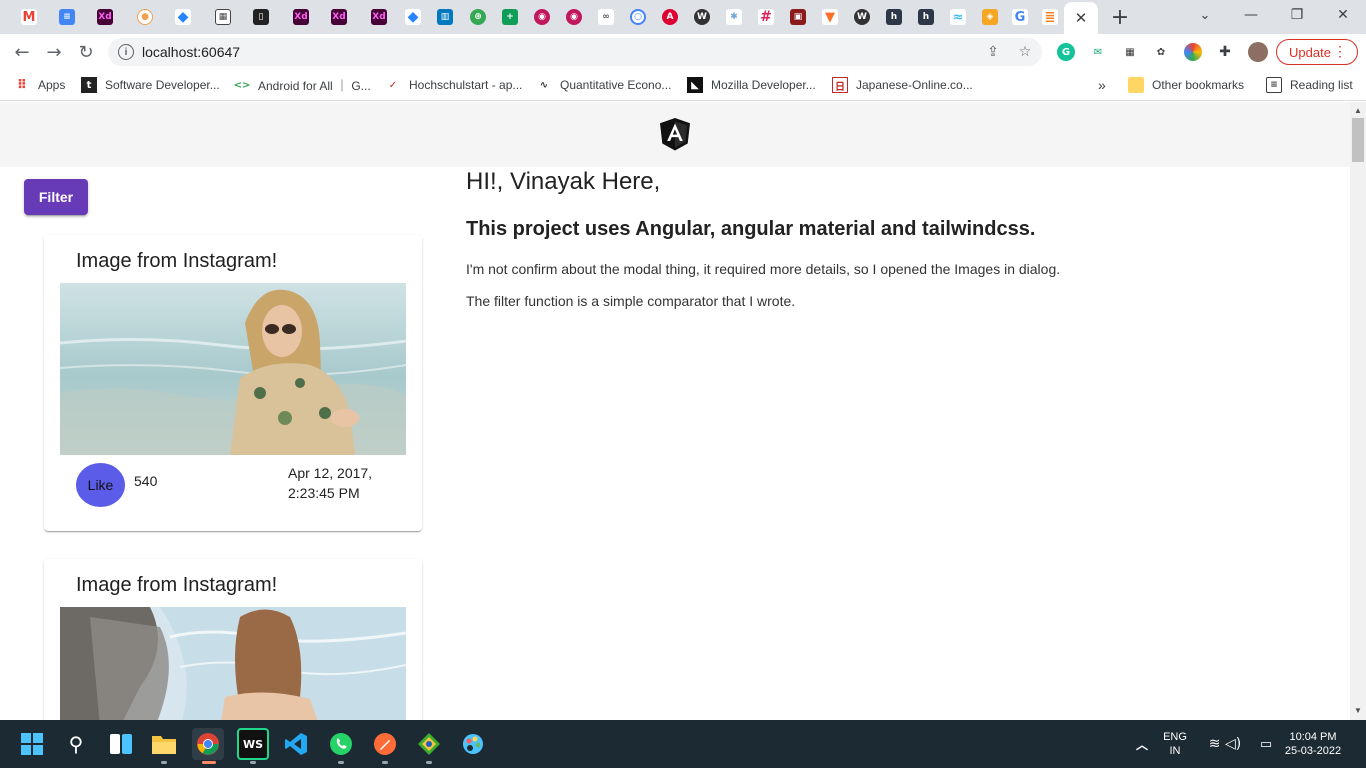 Image resolution: width=1366 pixels, height=768 pixels. I want to click on tab-angular-red: A, so click(670, 17).